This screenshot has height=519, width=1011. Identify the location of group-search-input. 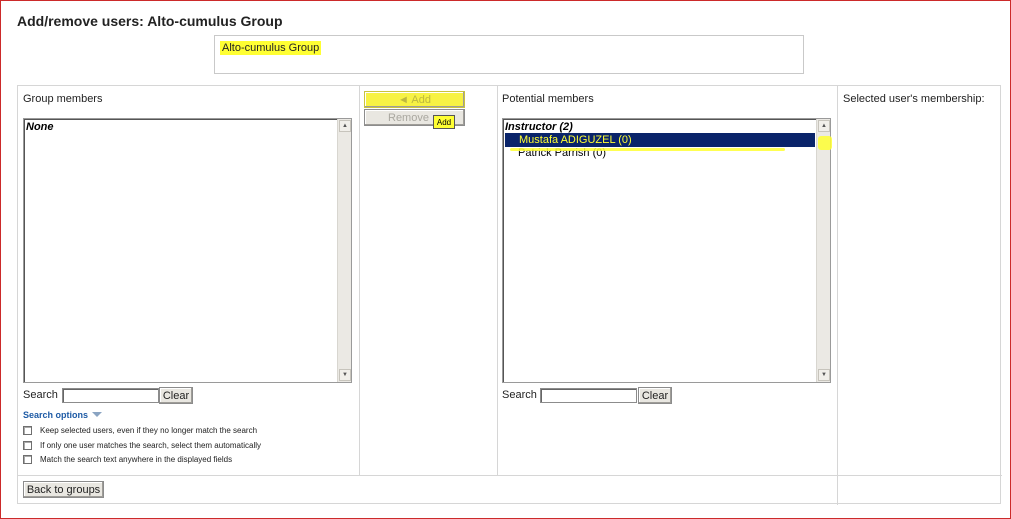
(110, 395).